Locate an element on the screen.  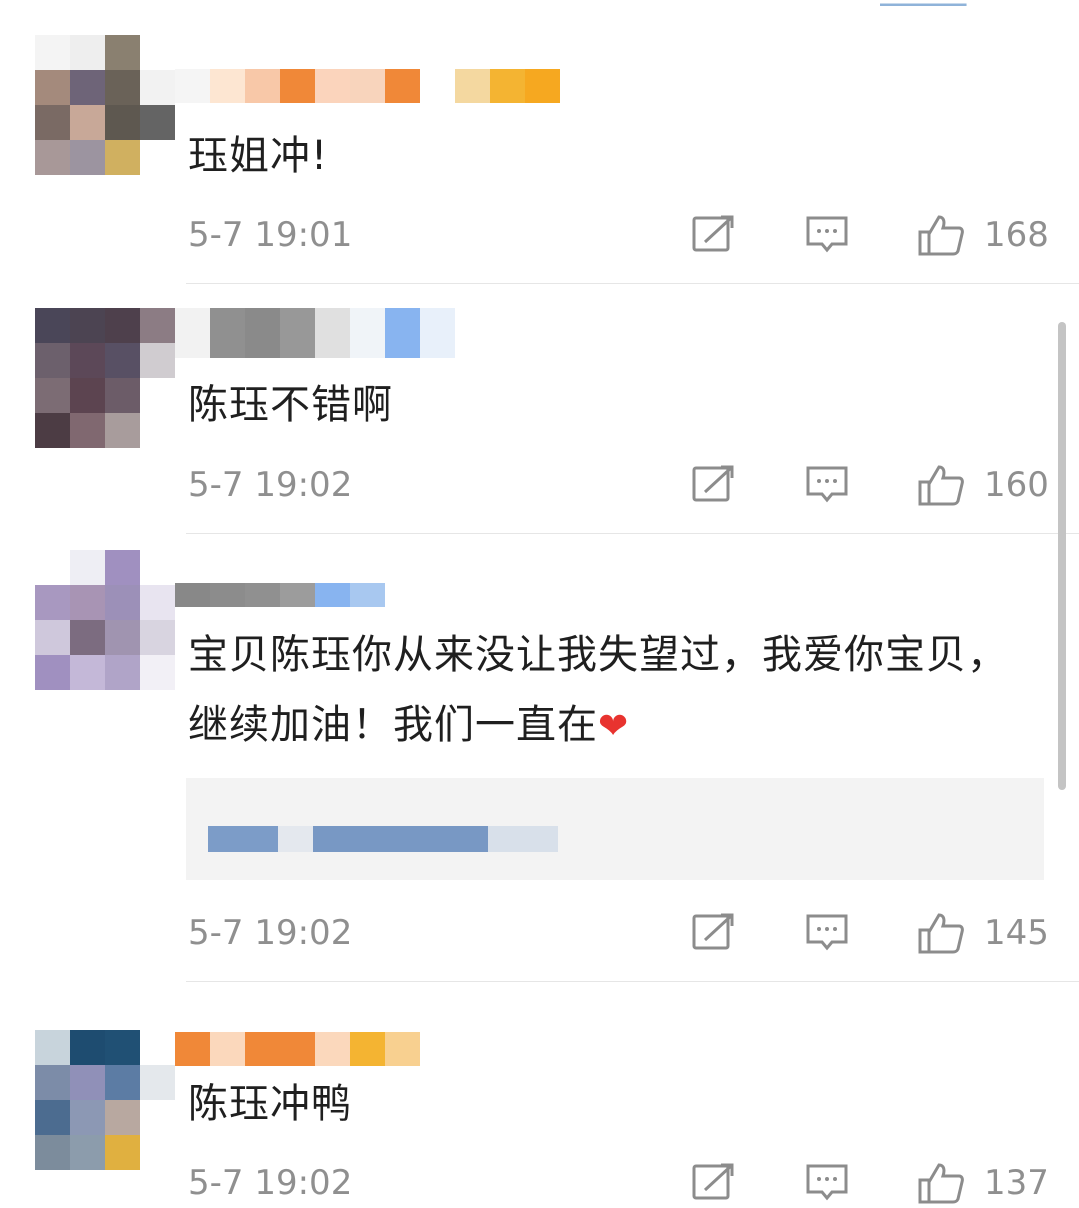
comment-meta: 5-7 19:02 137 is located at coordinates (618, 1183).